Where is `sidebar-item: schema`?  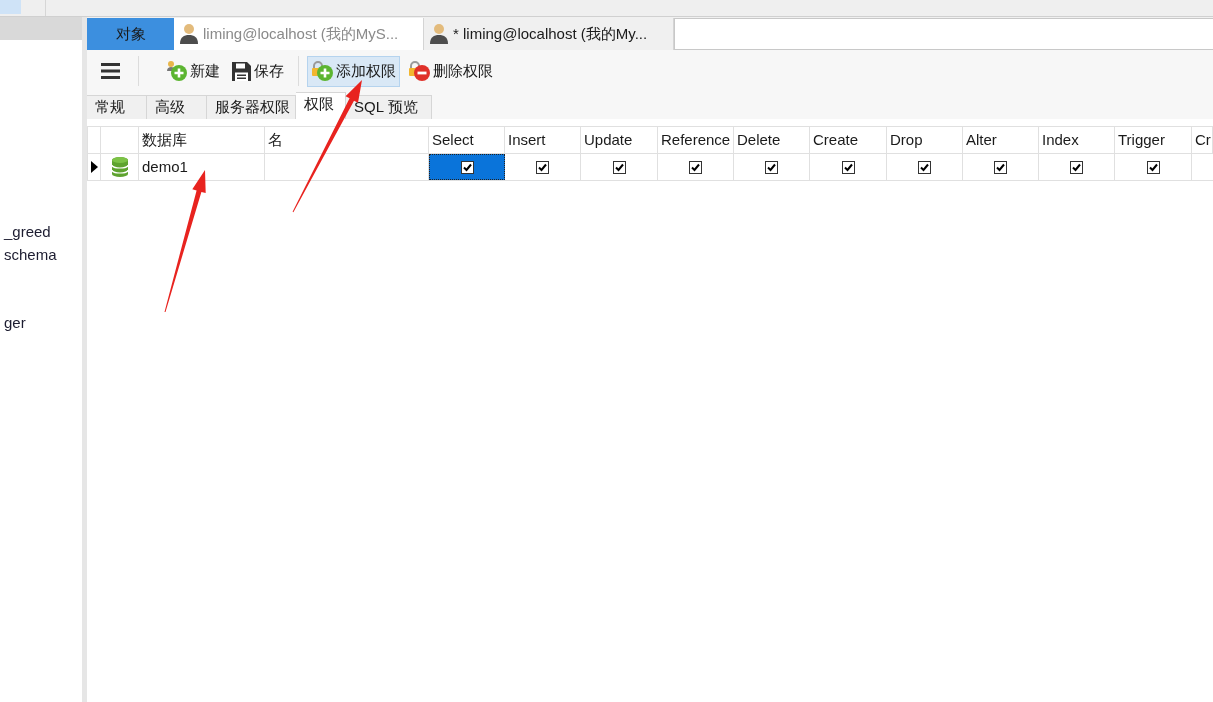
sidebar-item: schema is located at coordinates (41, 254).